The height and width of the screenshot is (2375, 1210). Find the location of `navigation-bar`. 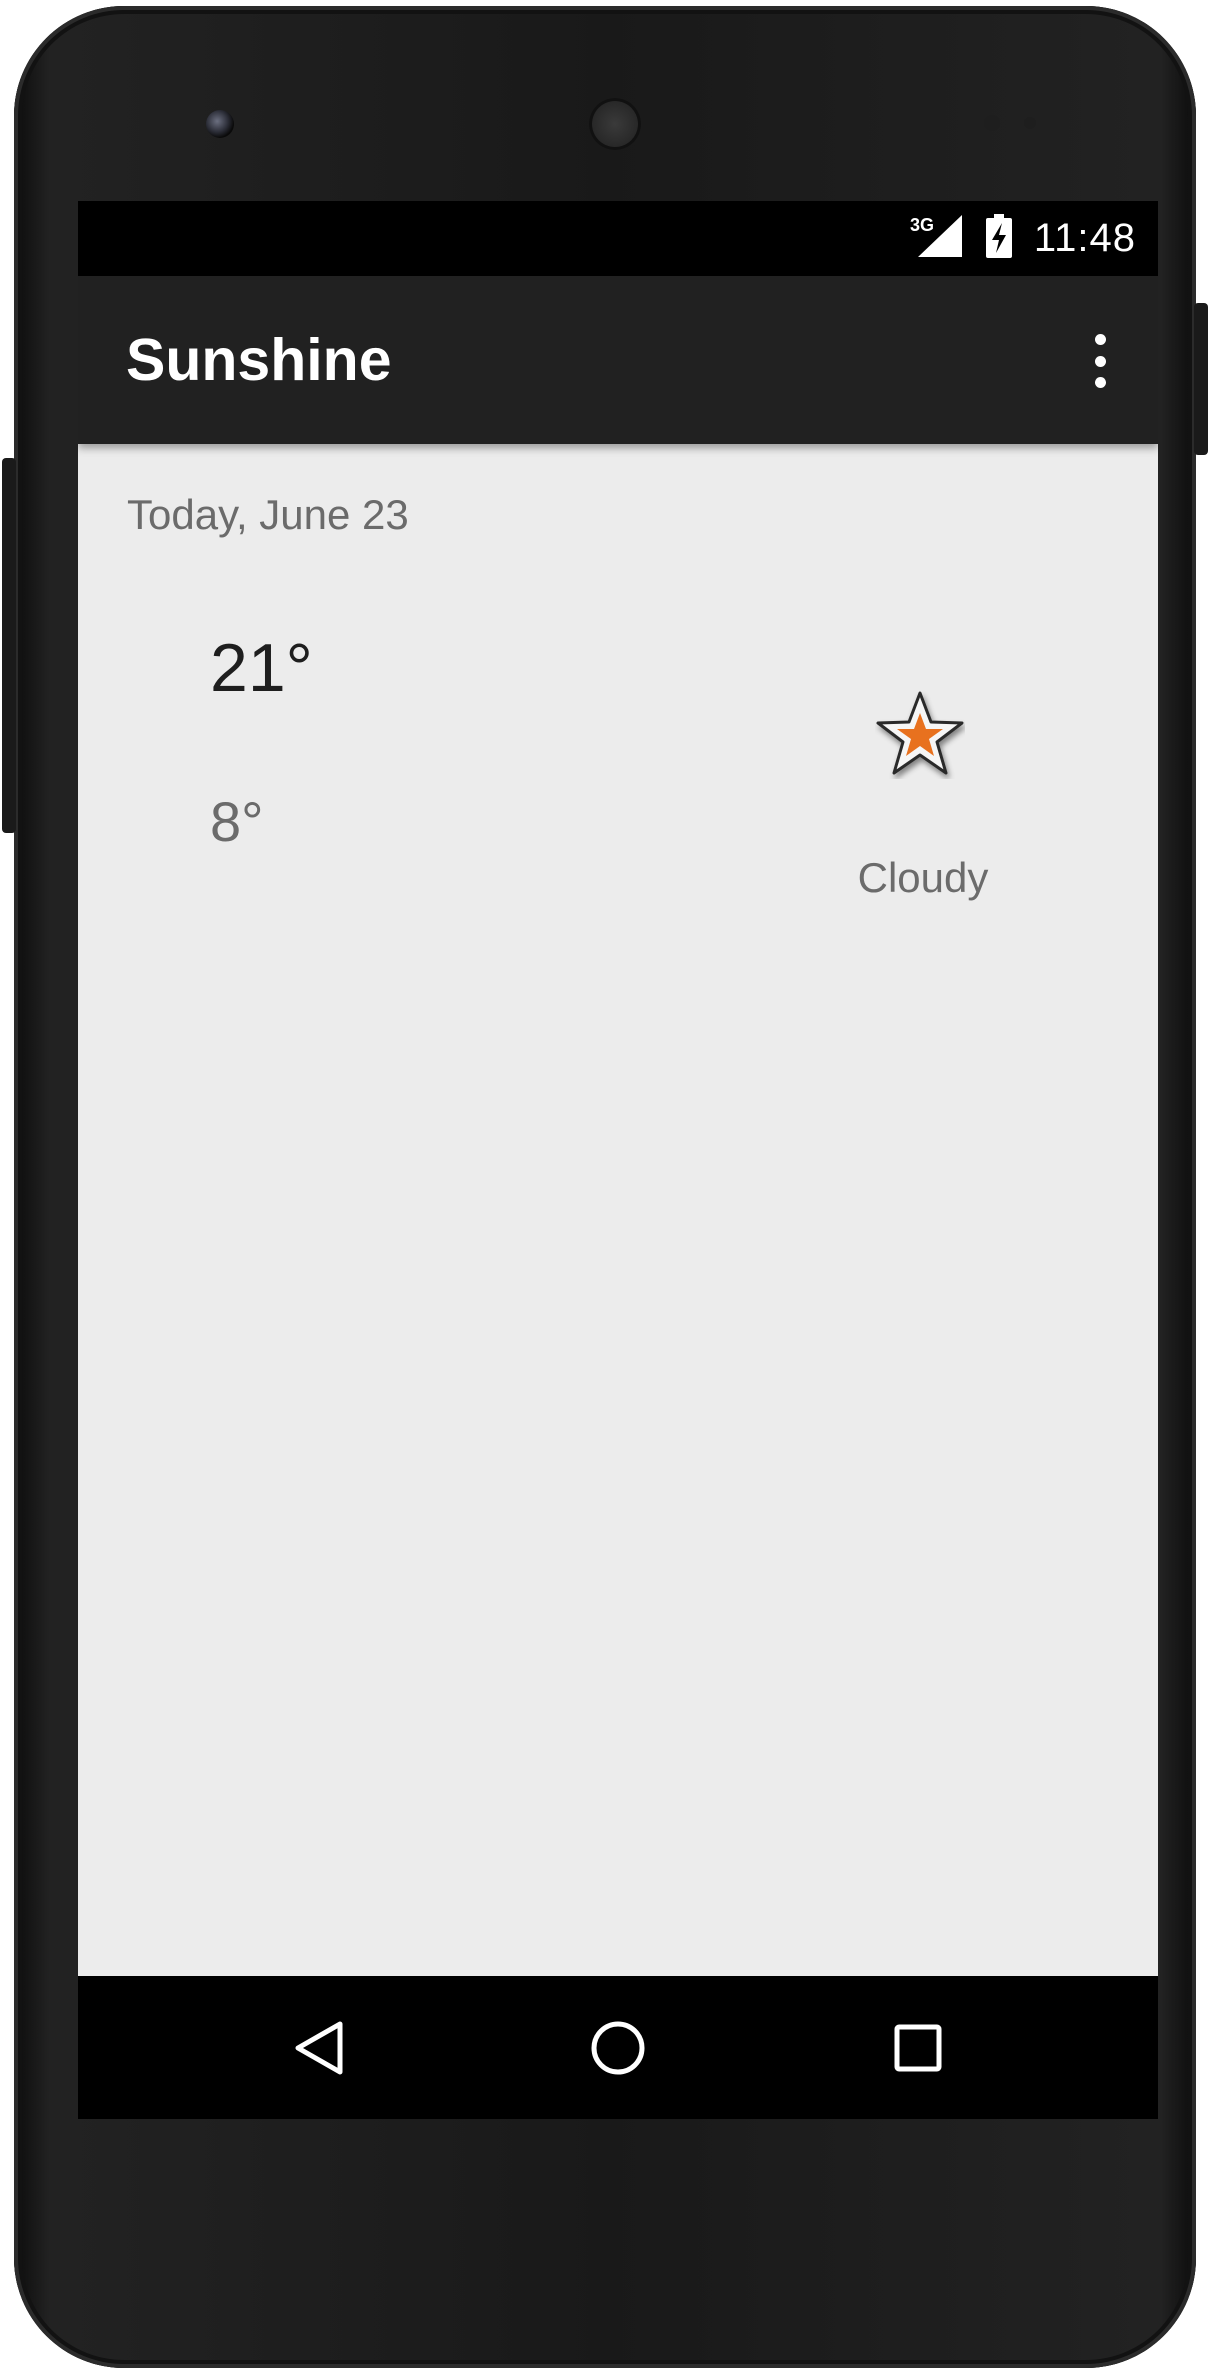

navigation-bar is located at coordinates (618, 2047).